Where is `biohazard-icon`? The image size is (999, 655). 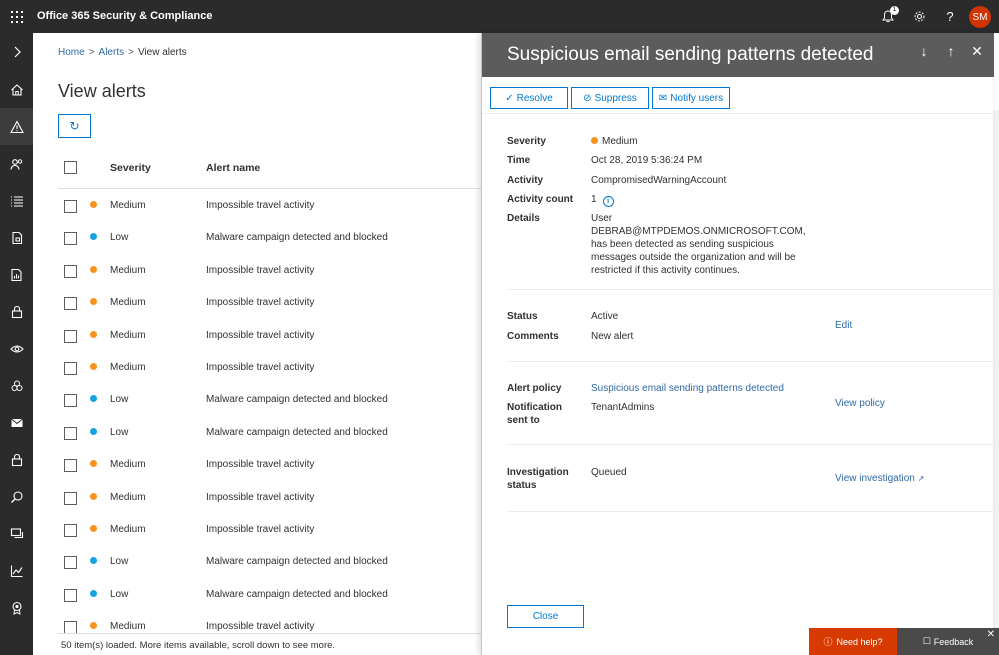 biohazard-icon is located at coordinates (16, 385).